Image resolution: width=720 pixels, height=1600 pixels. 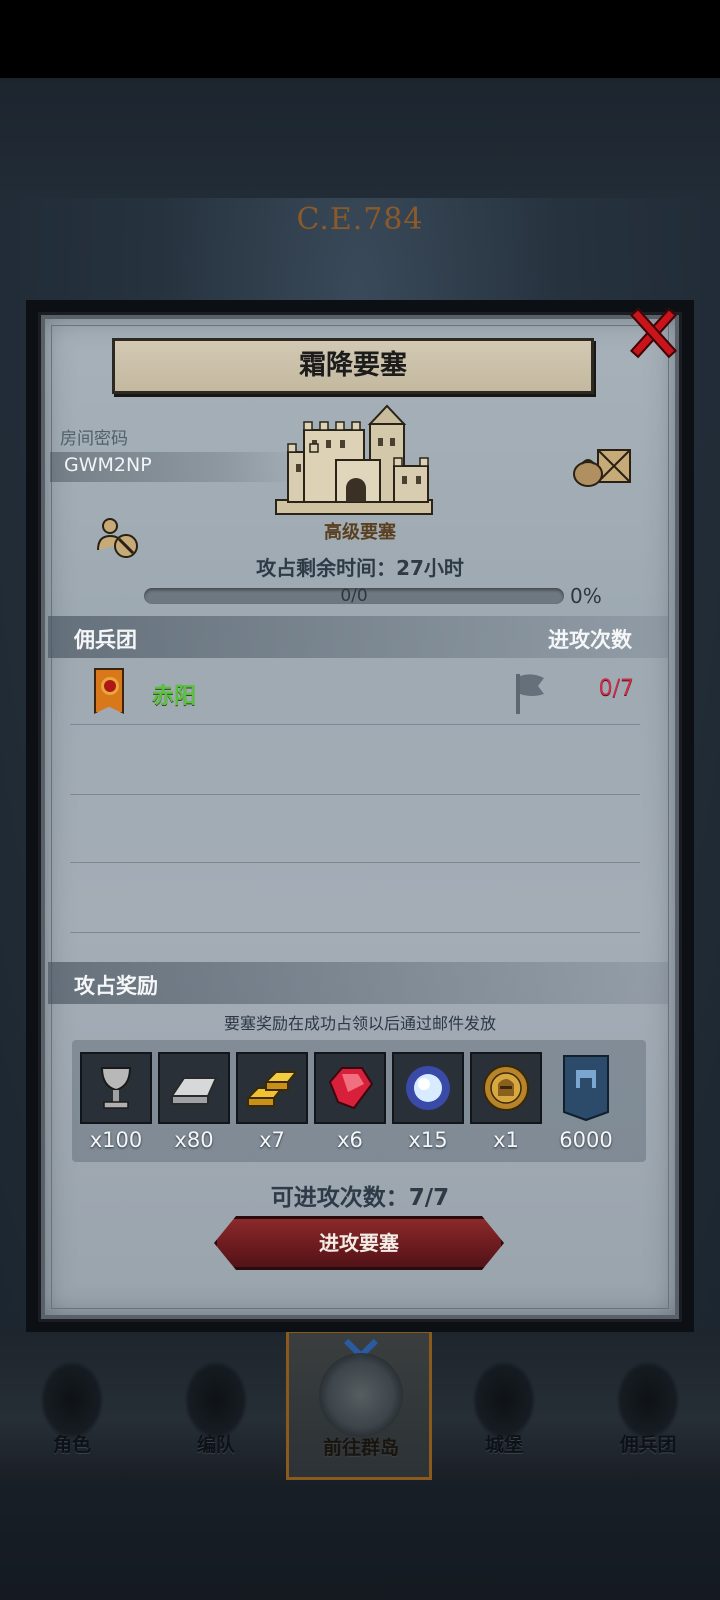 What do you see at coordinates (359, 1023) in the screenshot?
I see `rewards-note: 要塞奖励在成功占领以后通过邮件发放` at bounding box center [359, 1023].